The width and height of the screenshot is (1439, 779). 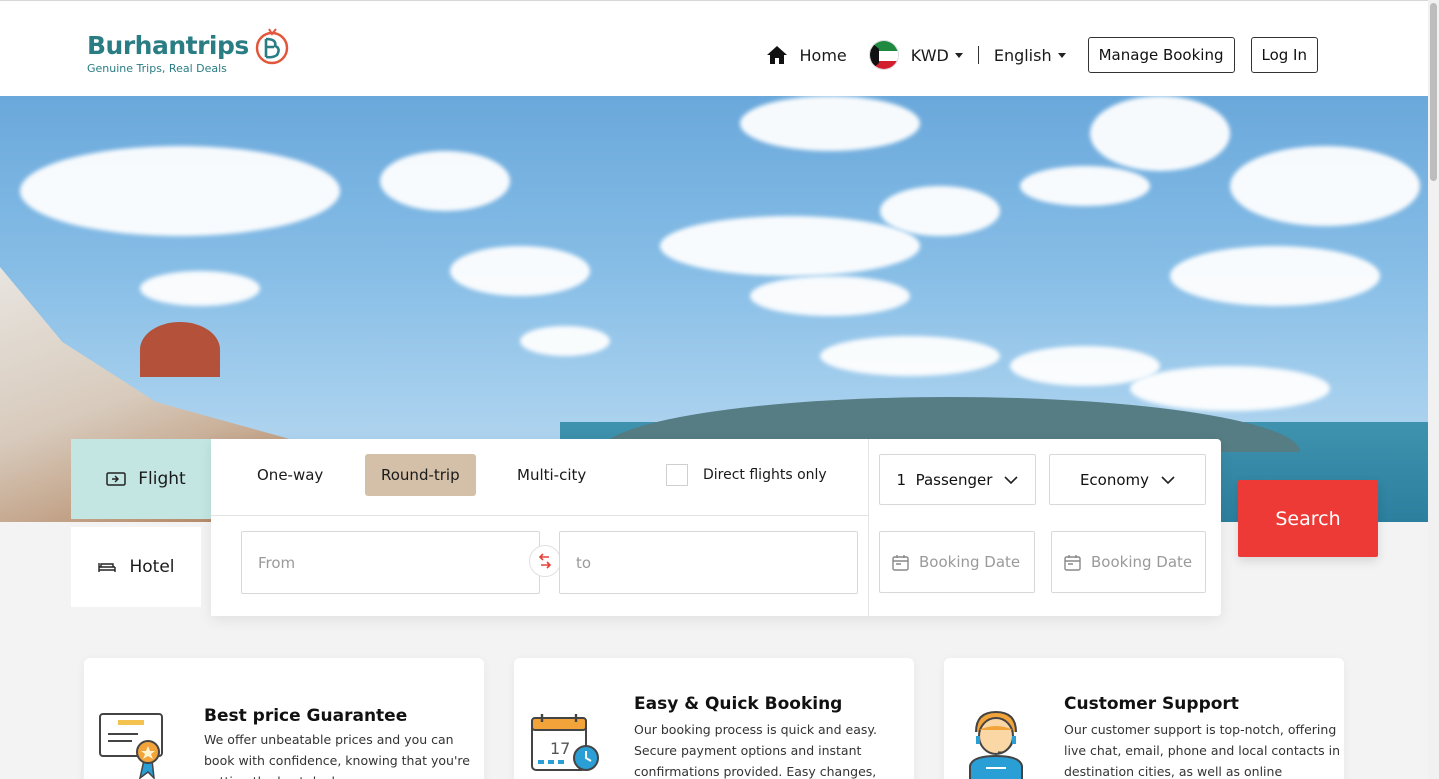 I want to click on swap-locations-button, so click(x=545, y=561).